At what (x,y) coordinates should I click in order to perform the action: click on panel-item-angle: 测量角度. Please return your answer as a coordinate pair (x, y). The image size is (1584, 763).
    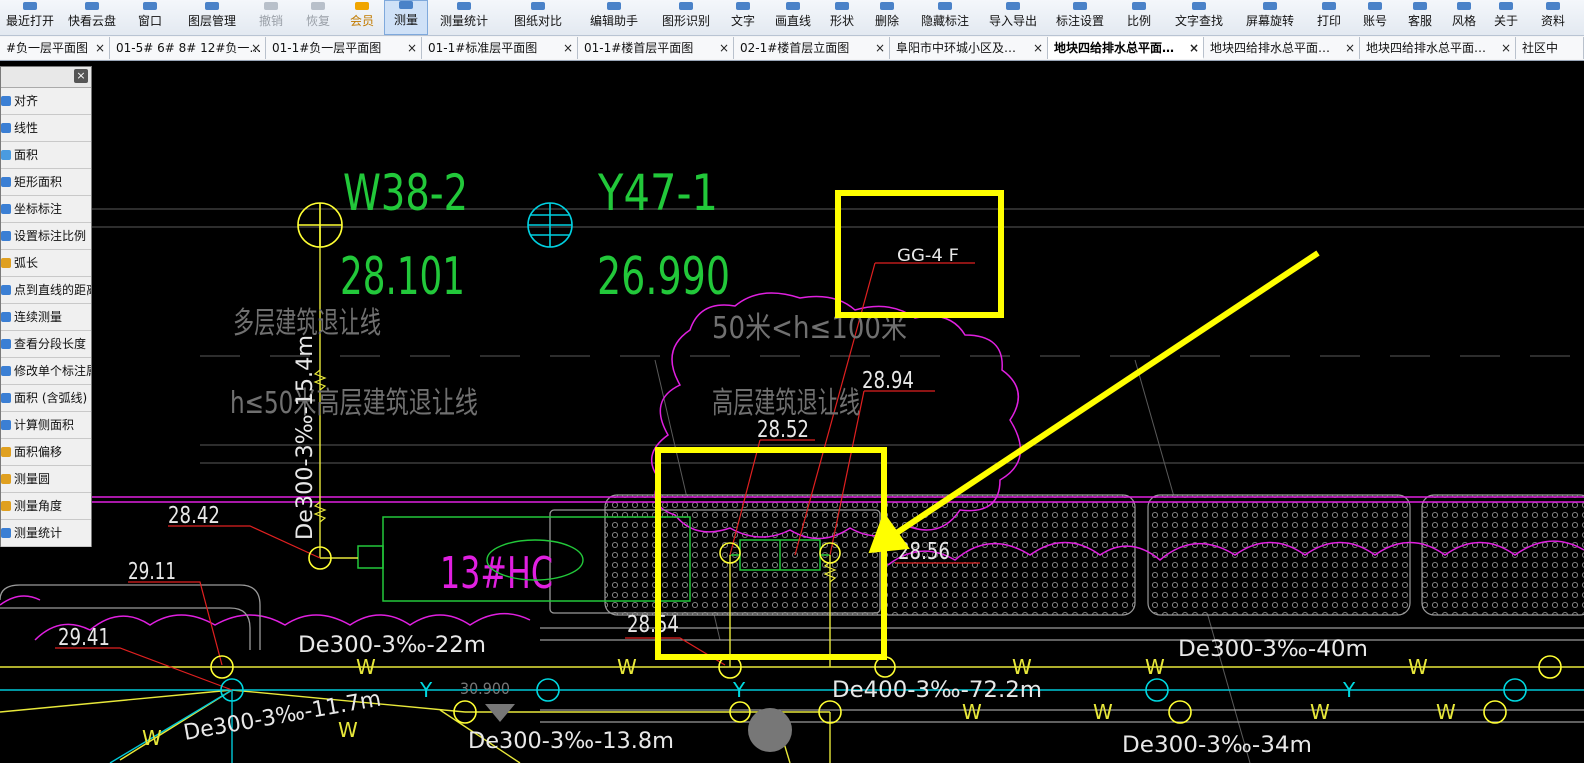
    Looking at the image, I should click on (46, 506).